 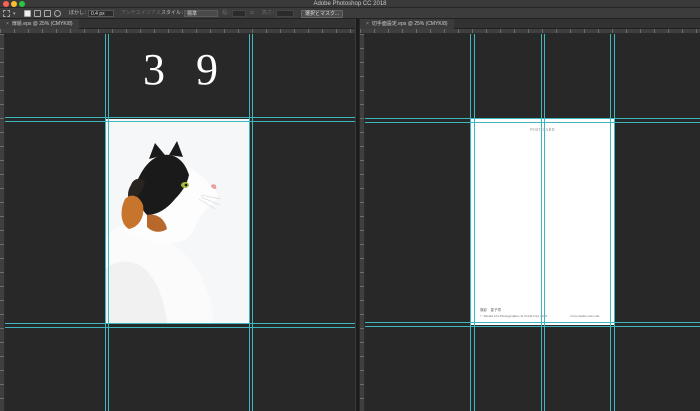 What do you see at coordinates (530, 24) in the screenshot?
I see `document-tab-bar-right: × 切手面設定.eps @ 25% (CMYK/8)` at bounding box center [530, 24].